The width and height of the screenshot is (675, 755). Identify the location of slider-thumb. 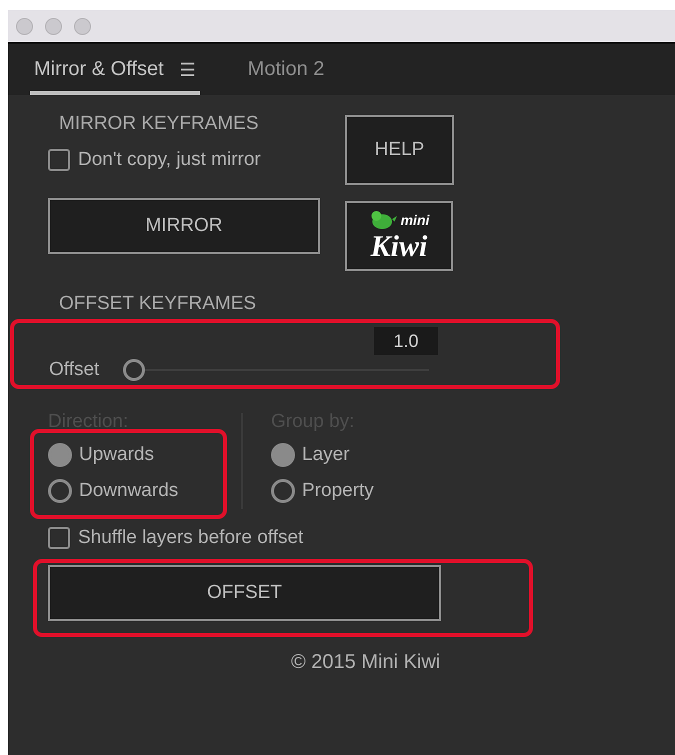
(134, 370).